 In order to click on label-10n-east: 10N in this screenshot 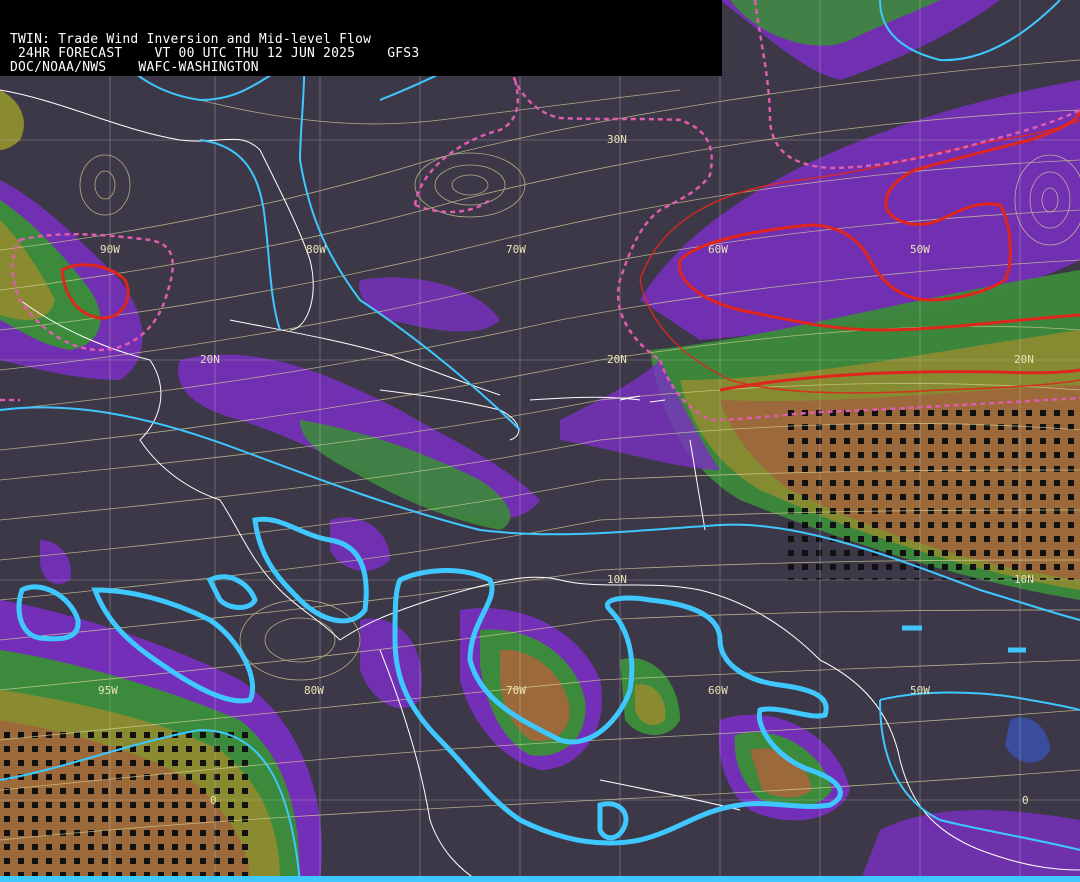, I will do `click(1024, 579)`.